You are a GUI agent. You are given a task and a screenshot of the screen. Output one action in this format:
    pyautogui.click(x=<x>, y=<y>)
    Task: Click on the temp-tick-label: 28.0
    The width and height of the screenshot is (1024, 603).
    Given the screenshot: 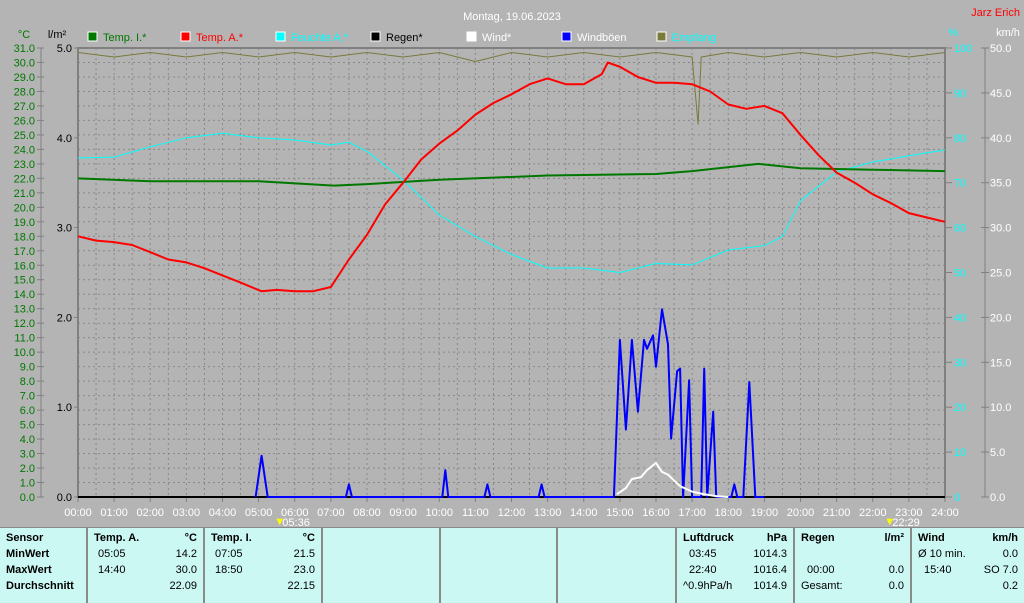 What is the action you would take?
    pyautogui.click(x=24, y=92)
    